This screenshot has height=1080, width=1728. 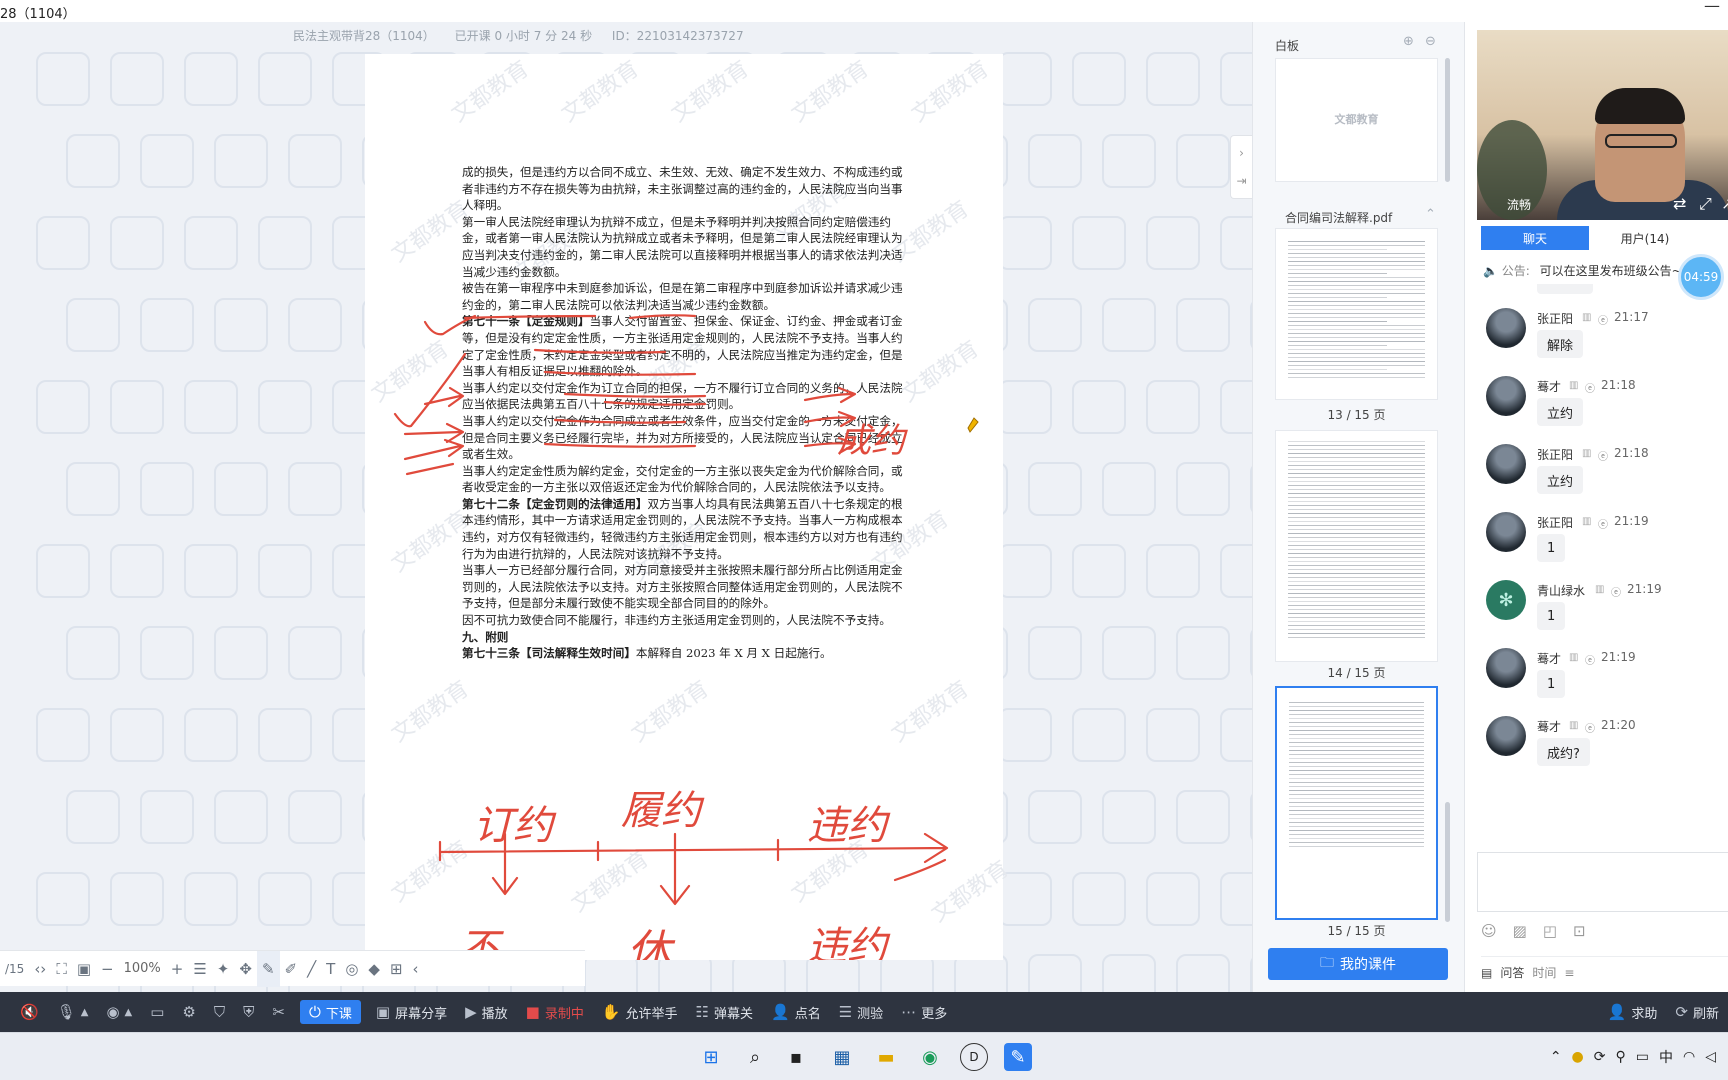 I want to click on refresh-button: ⟳ 刷新, so click(x=1697, y=1012).